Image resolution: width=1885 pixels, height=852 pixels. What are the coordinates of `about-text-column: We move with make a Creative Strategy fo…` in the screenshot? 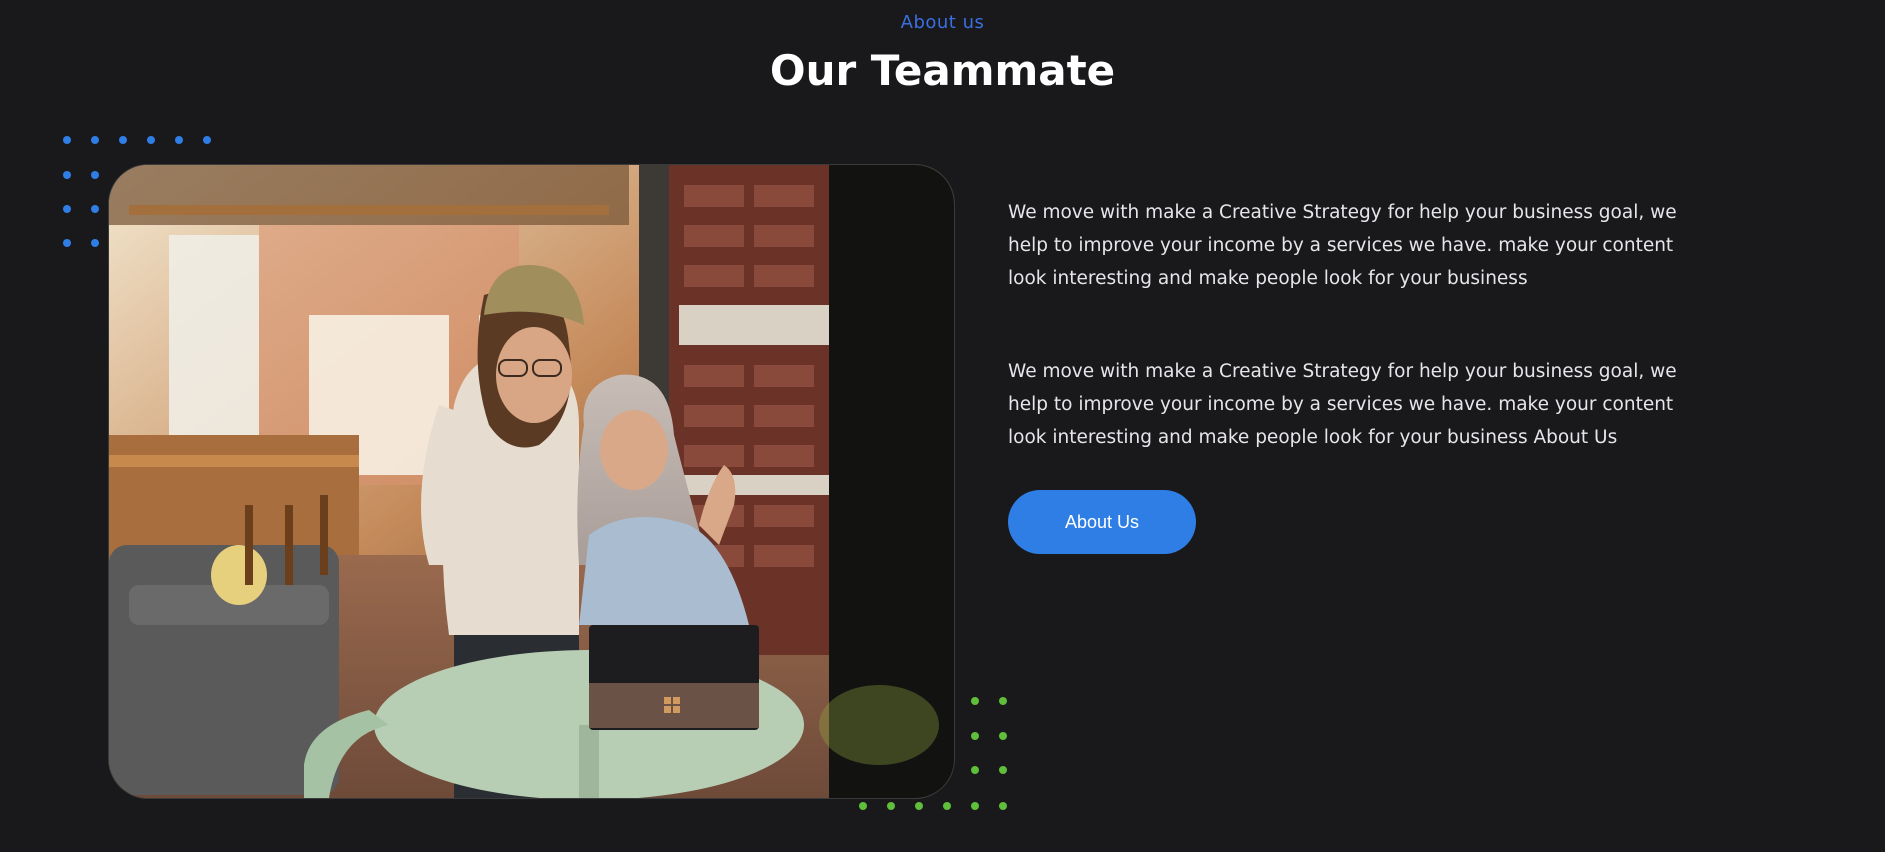 It's located at (1353, 325).